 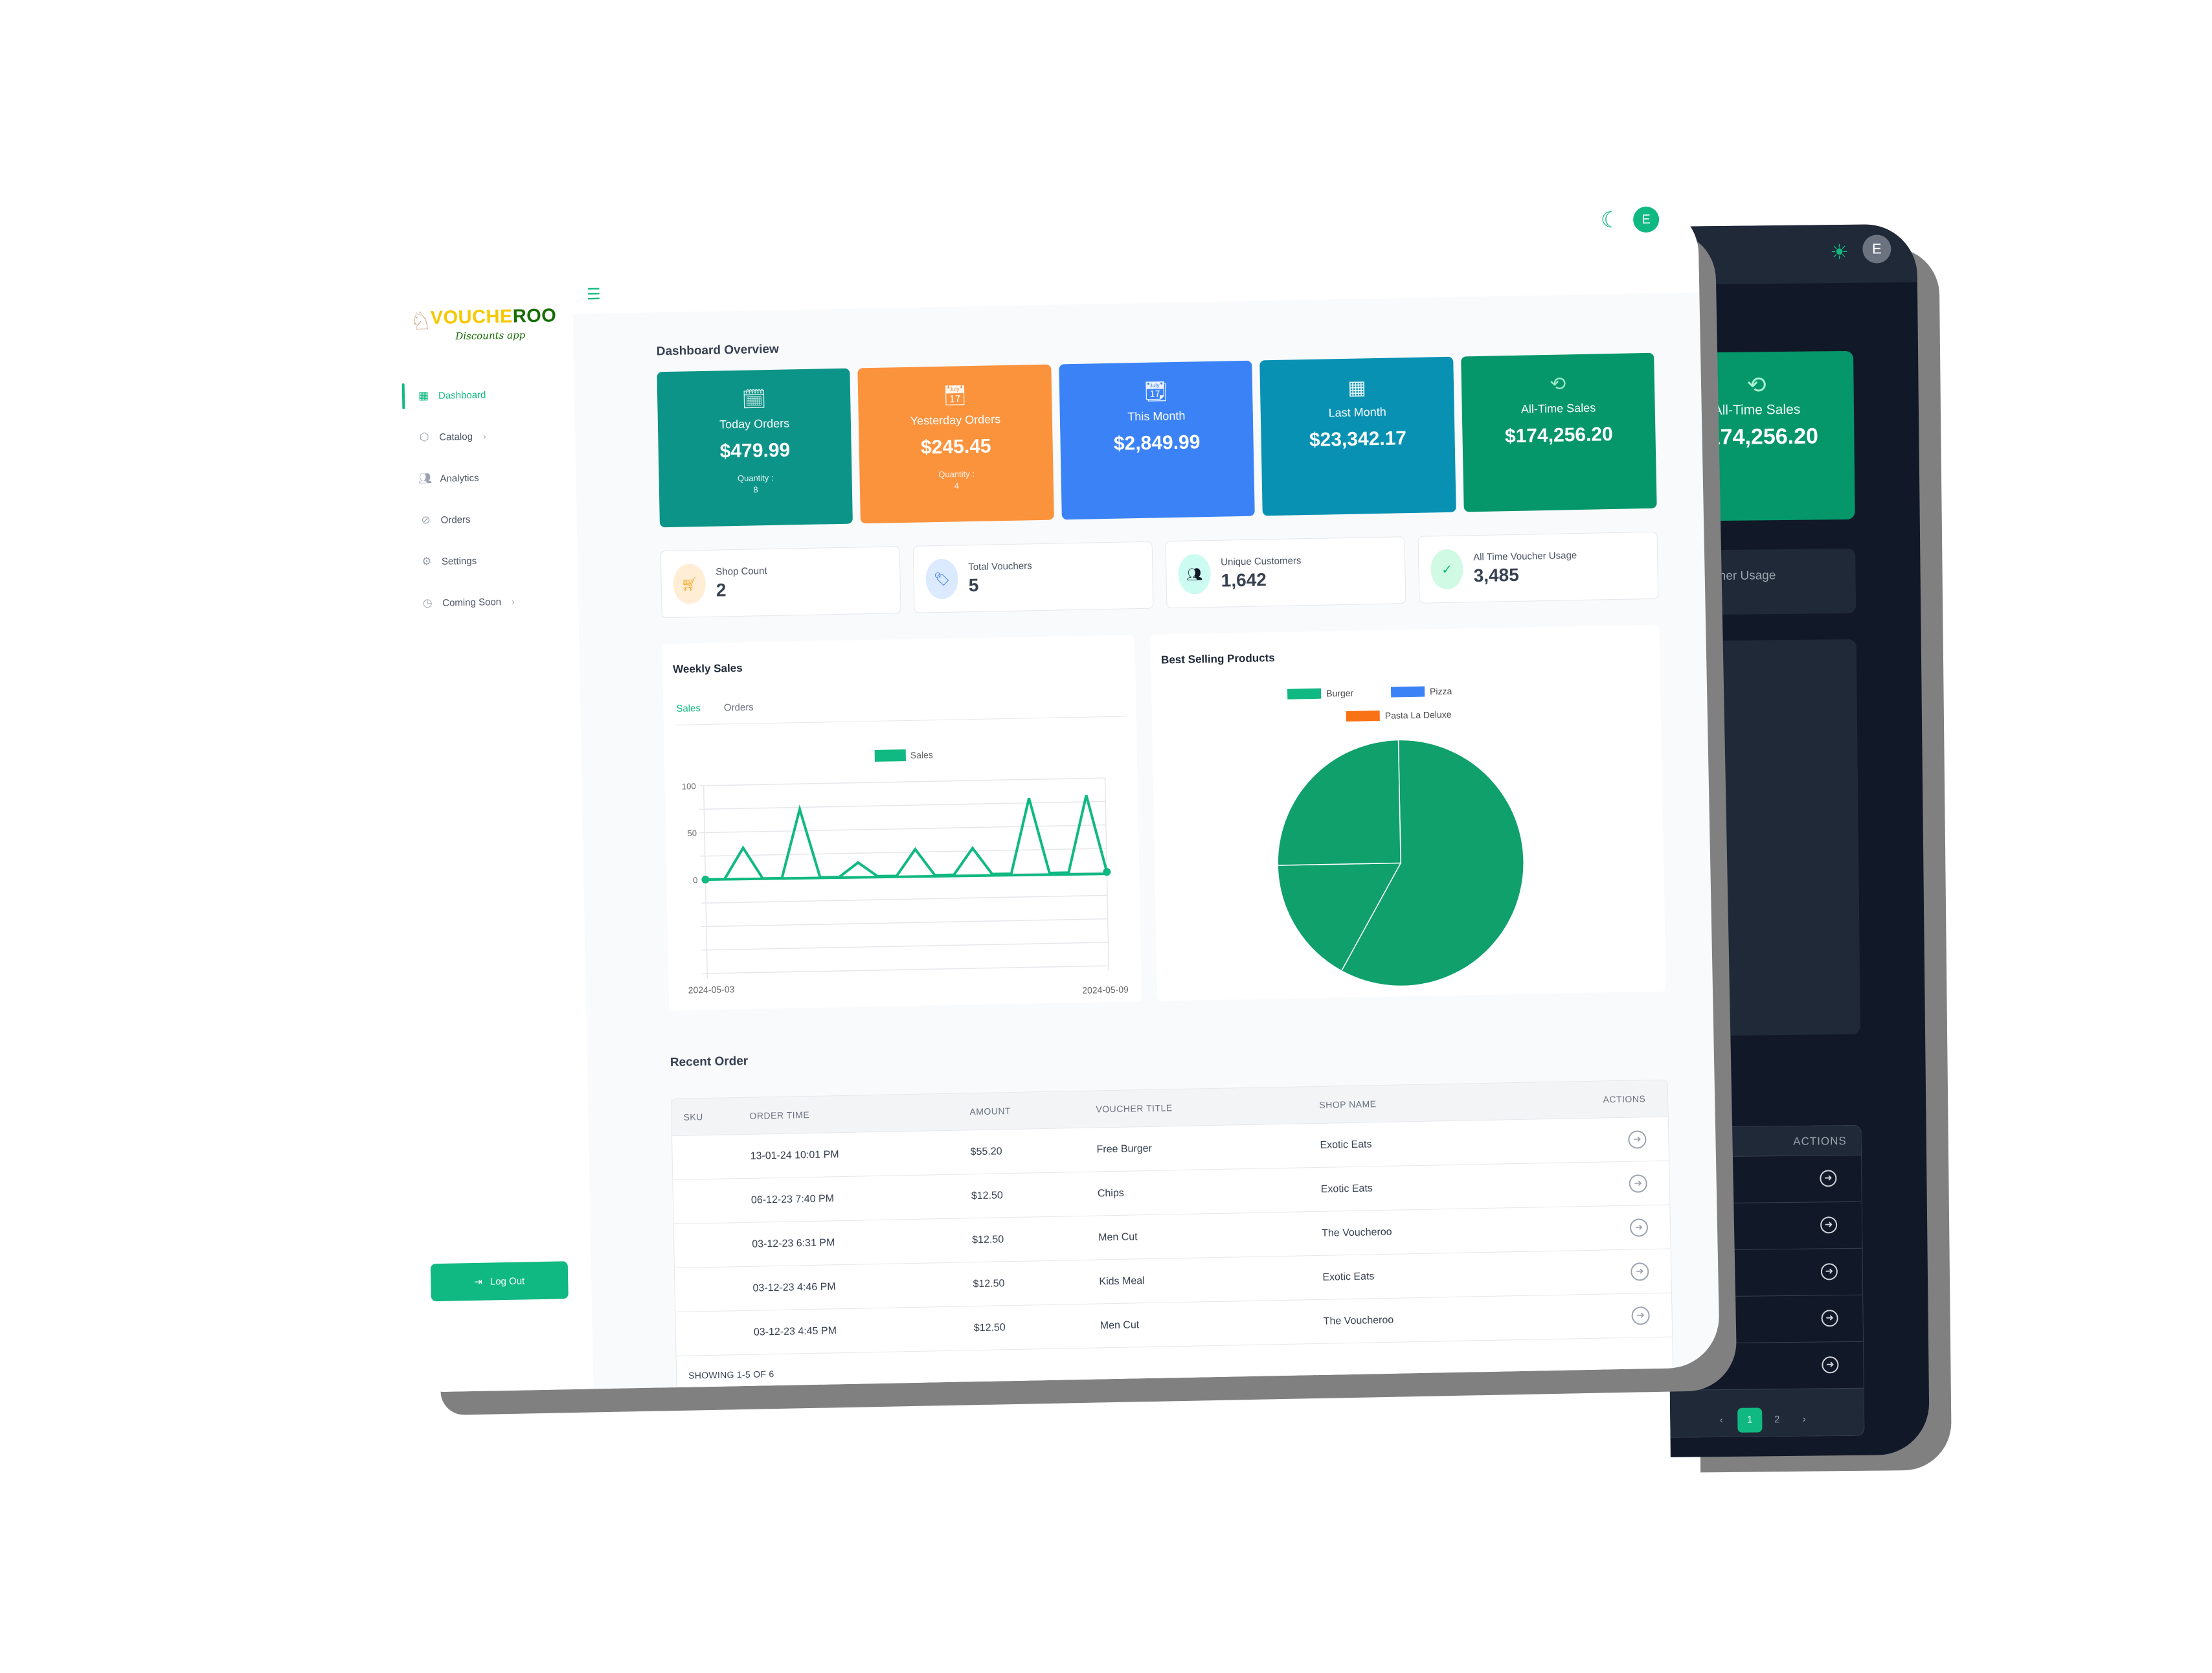 I want to click on moon-icon: ☾, so click(x=1610, y=220).